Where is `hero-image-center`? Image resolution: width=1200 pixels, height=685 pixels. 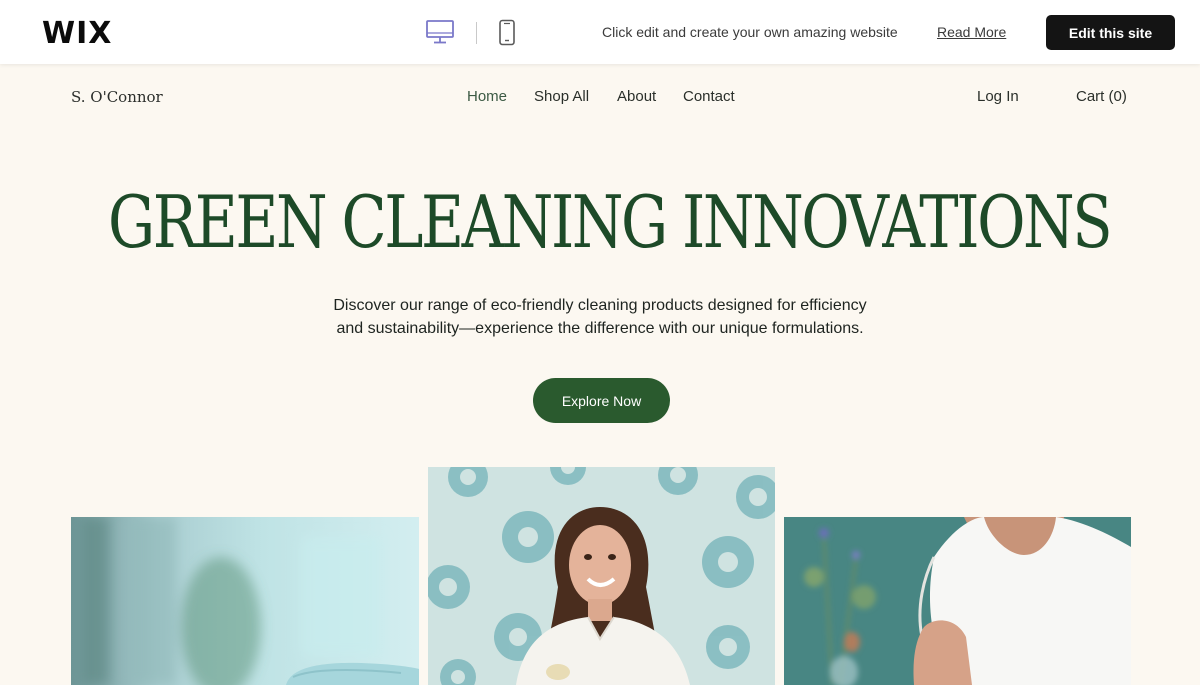 hero-image-center is located at coordinates (601, 576).